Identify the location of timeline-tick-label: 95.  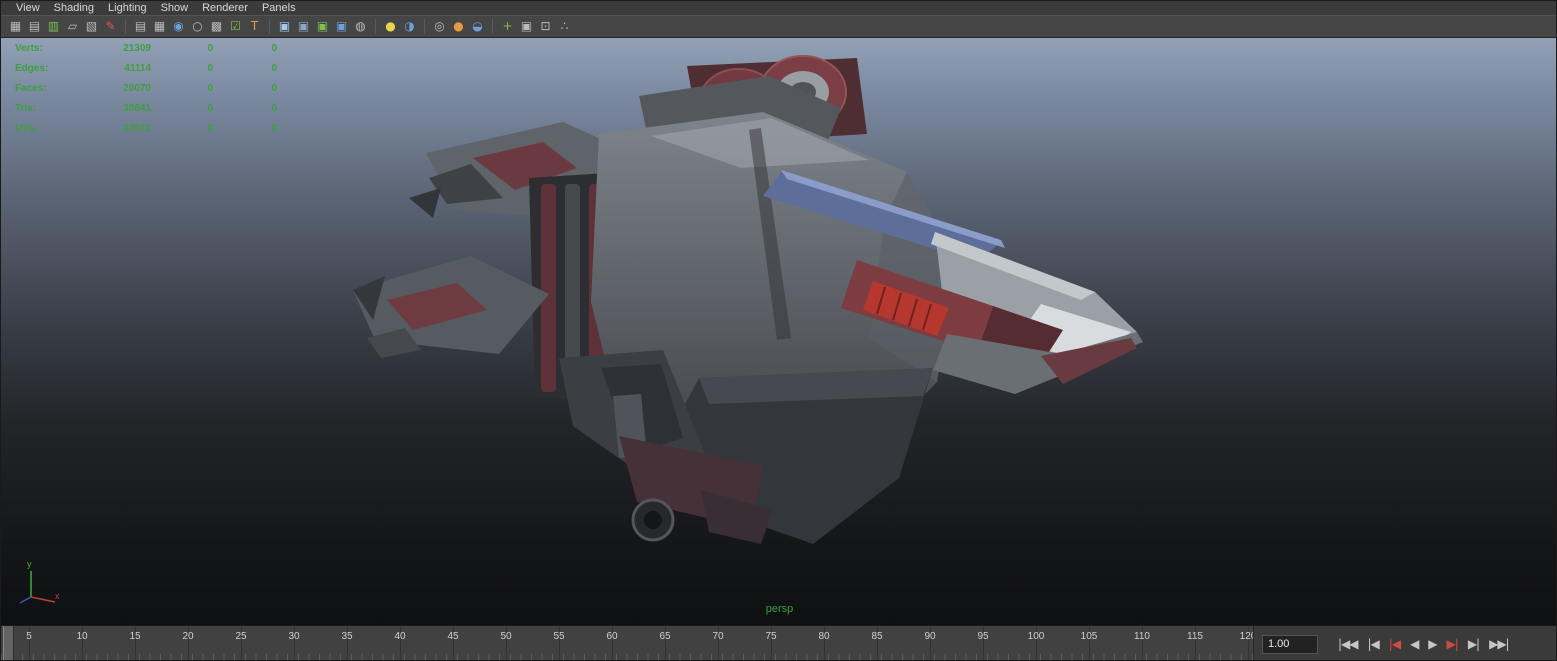
(983, 636).